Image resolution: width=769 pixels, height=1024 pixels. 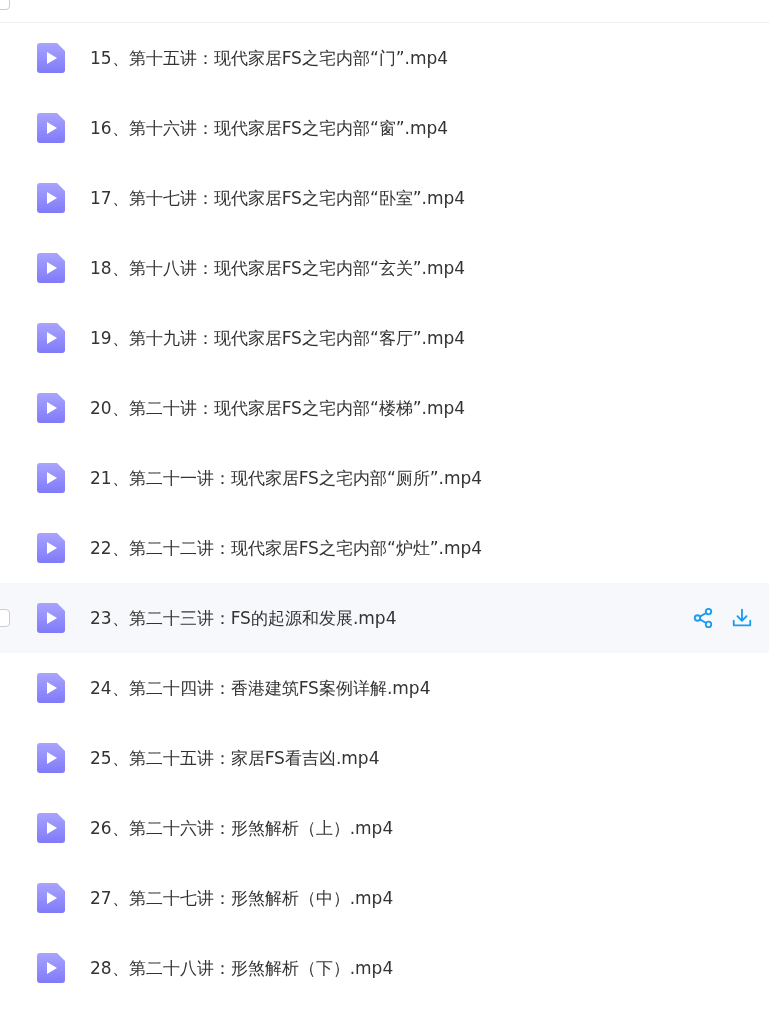 I want to click on file-name: 17、第十七讲：现代家居FS之宅内部“卧室”.mp4, so click(x=278, y=198).